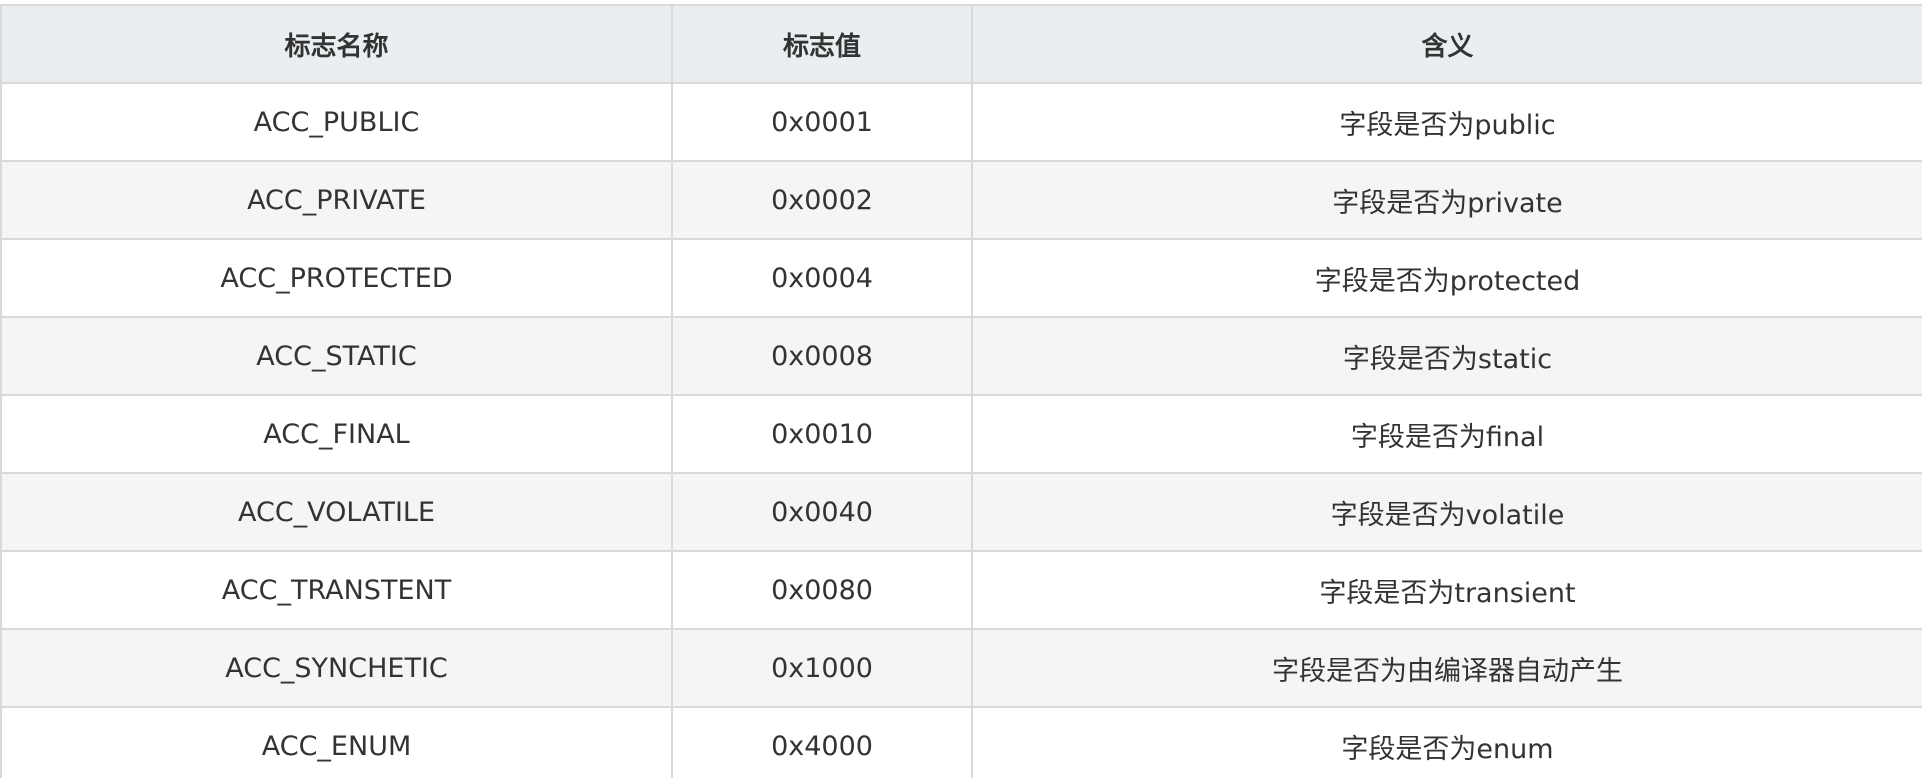  What do you see at coordinates (822, 356) in the screenshot?
I see `flag-value-cell: 0x0008` at bounding box center [822, 356].